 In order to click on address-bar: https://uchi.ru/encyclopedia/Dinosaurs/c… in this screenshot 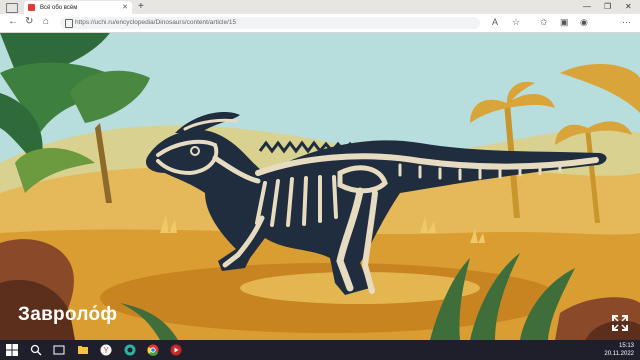, I will do `click(270, 23)`.